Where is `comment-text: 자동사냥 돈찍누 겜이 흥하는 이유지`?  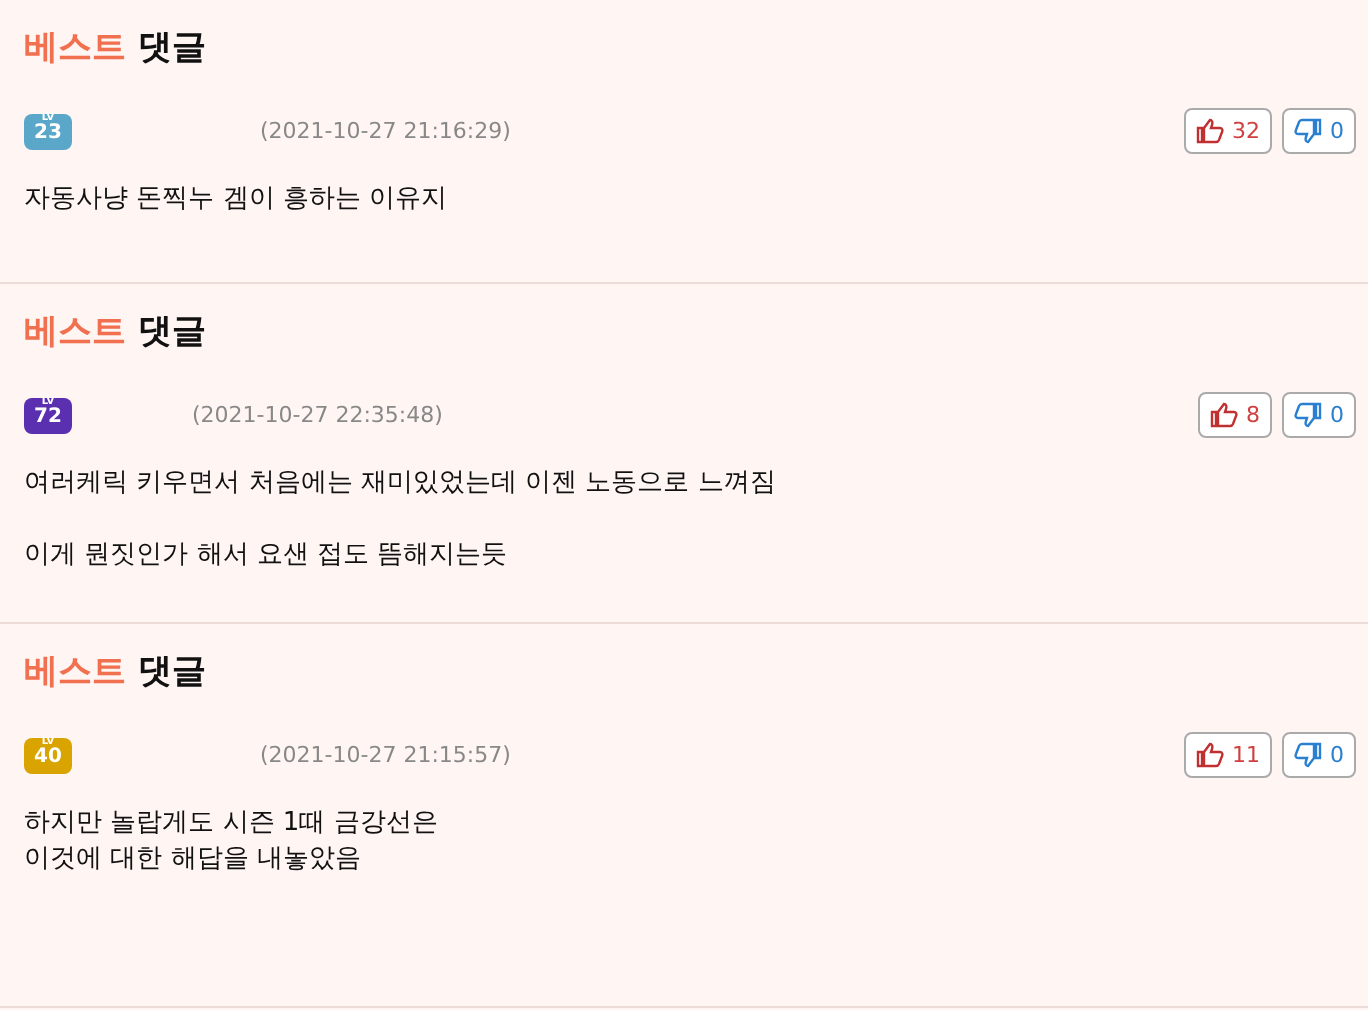
comment-text: 자동사냥 돈찍누 겜이 흥하는 이유지 is located at coordinates (237, 200).